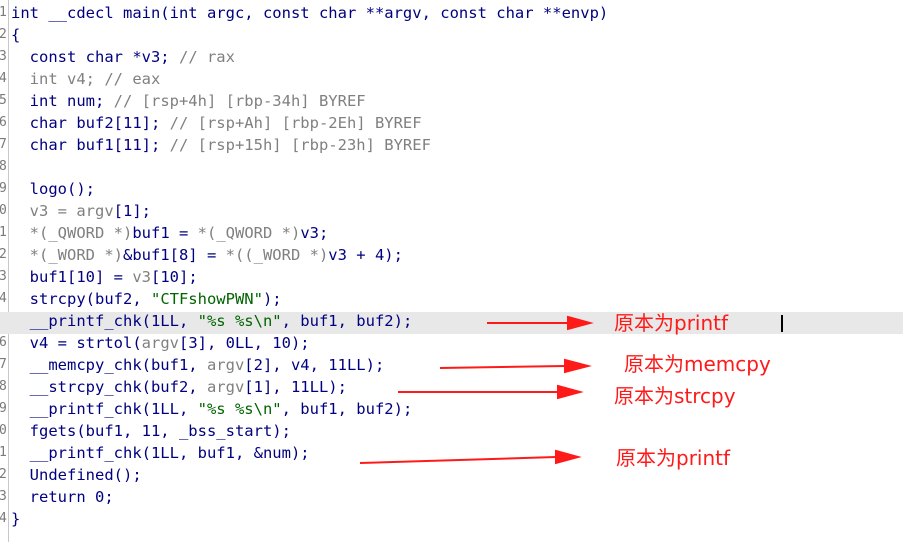 The width and height of the screenshot is (903, 542). What do you see at coordinates (502, 367) in the screenshot?
I see `arrow-2-line` at bounding box center [502, 367].